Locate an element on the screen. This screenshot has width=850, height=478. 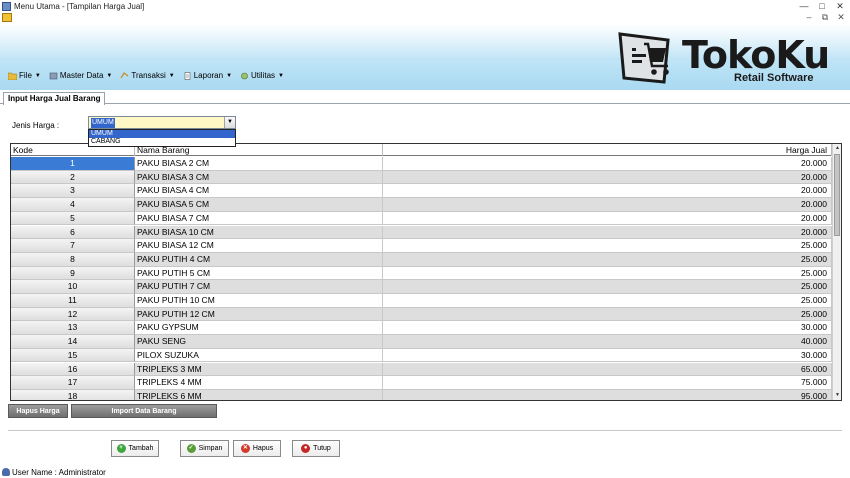
cell-kode: 12 is located at coordinates (73, 314).